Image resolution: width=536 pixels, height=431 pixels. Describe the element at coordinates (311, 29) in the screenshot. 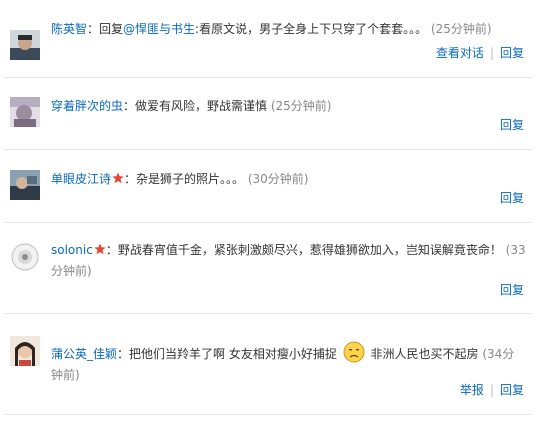

I see `comment-text: :看原文说，男子全身上下只穿了个套套。。。` at that location.